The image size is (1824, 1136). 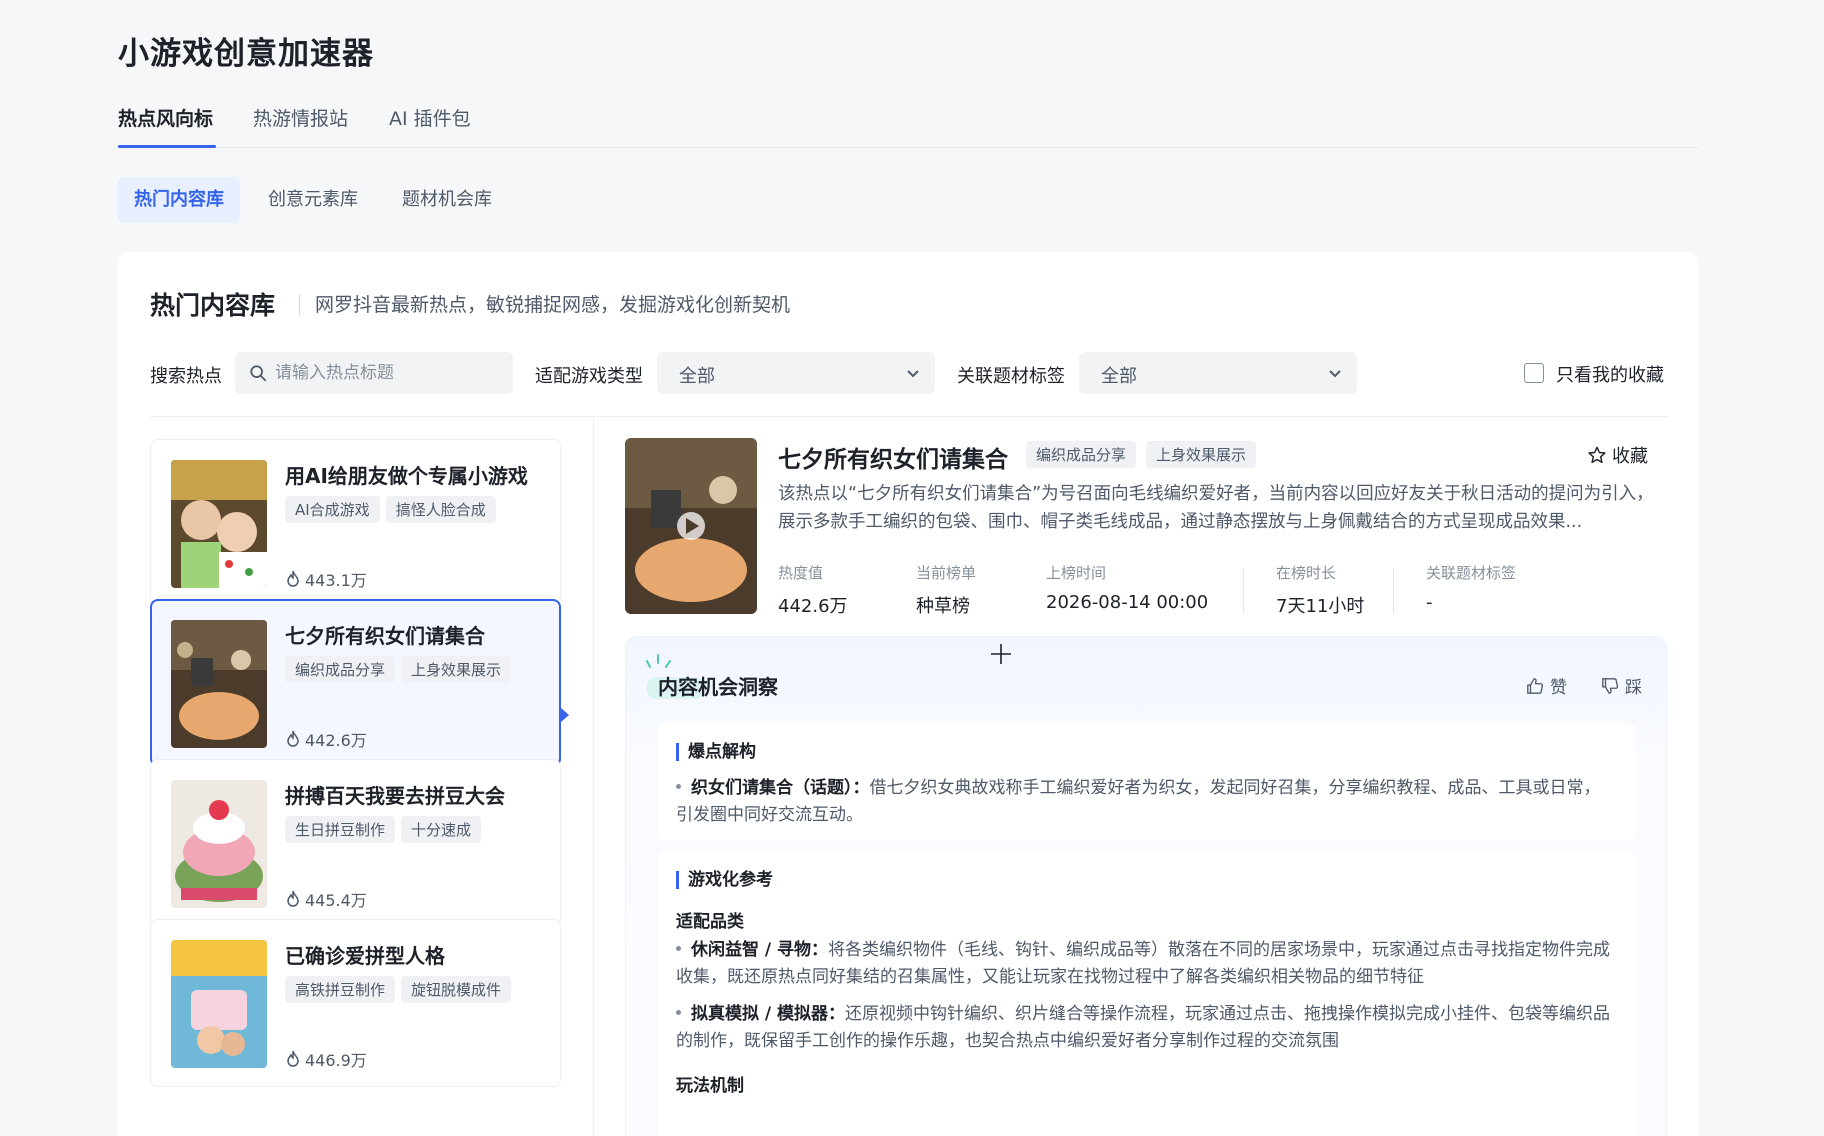 What do you see at coordinates (340, 669) in the screenshot?
I see `card-tag: 编织成品分享` at bounding box center [340, 669].